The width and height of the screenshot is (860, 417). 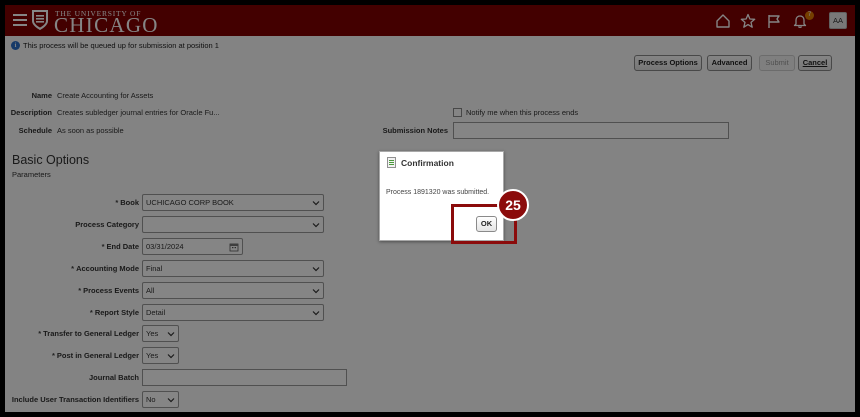 What do you see at coordinates (438, 192) in the screenshot?
I see `dialog-message: Process 1891320 was submitted.` at bounding box center [438, 192].